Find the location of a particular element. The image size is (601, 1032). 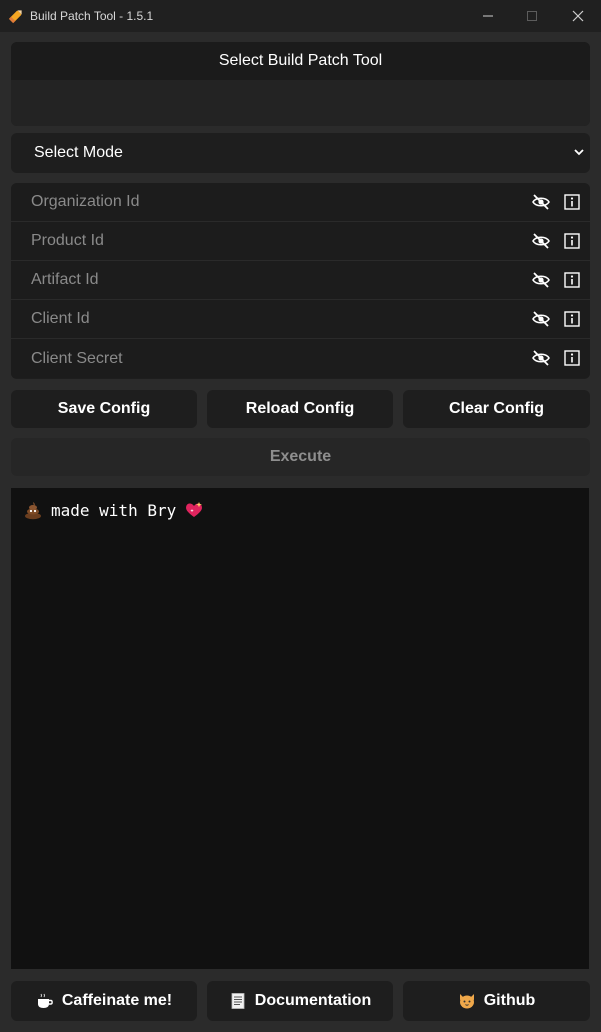

client-id-field: Client Id is located at coordinates (300, 319).